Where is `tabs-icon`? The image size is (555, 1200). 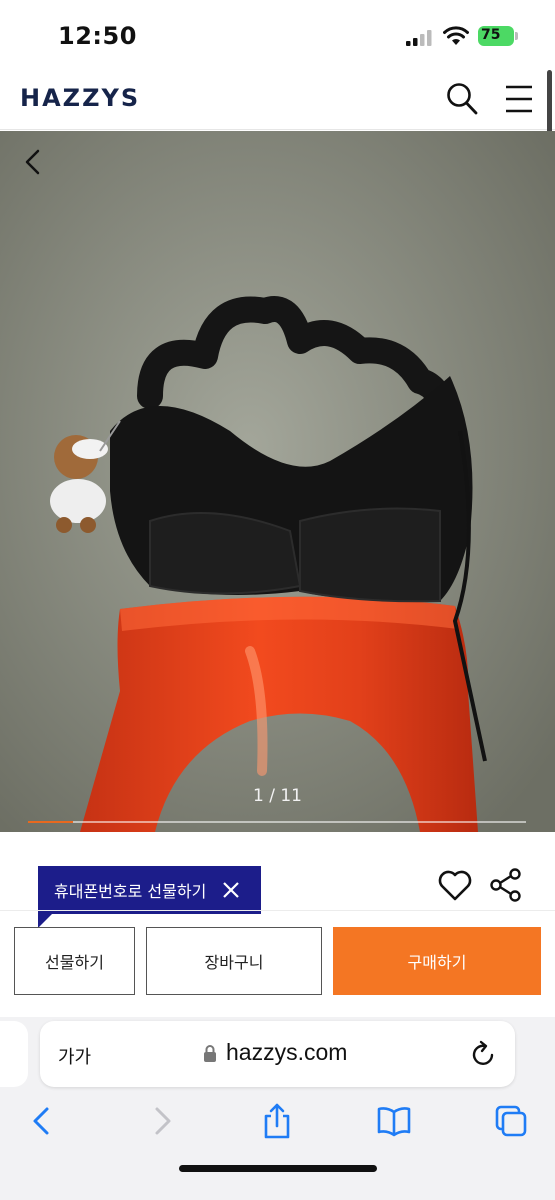 tabs-icon is located at coordinates (511, 1121).